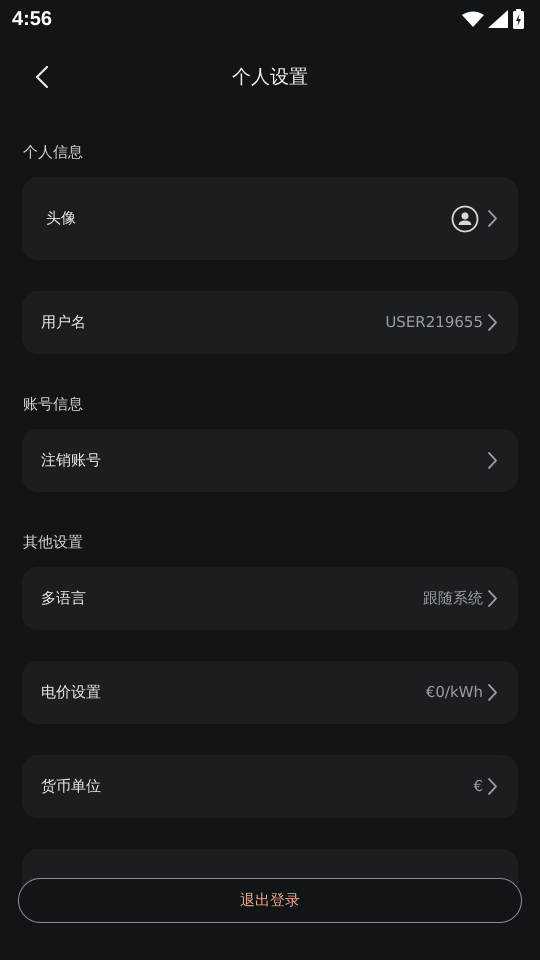  I want to click on wifi-icon, so click(473, 19).